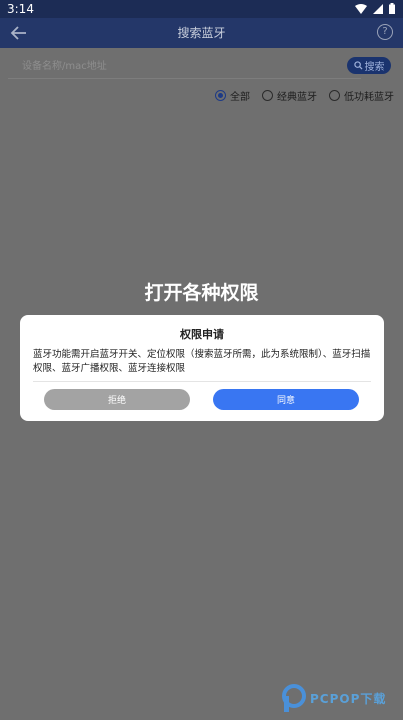 This screenshot has width=403, height=720. I want to click on wifi-icon, so click(361, 8).